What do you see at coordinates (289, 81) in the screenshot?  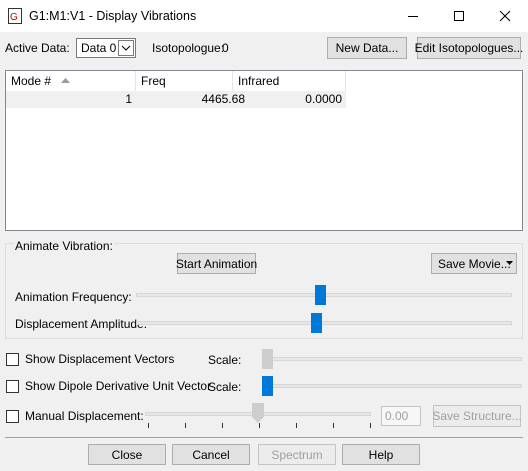 I see `column-header-infrared: Infrared` at bounding box center [289, 81].